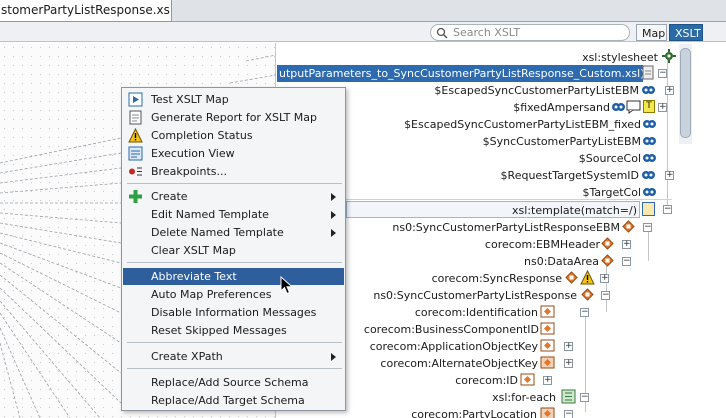 Image resolution: width=726 pixels, height=418 pixels. I want to click on tree-node-element: xsl:for-each, so click(524, 397).